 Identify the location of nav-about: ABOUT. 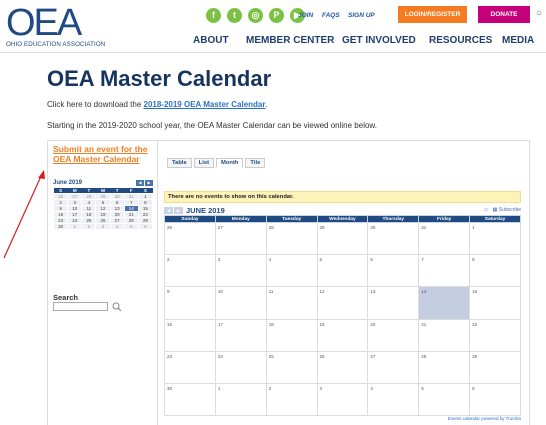
(211, 40).